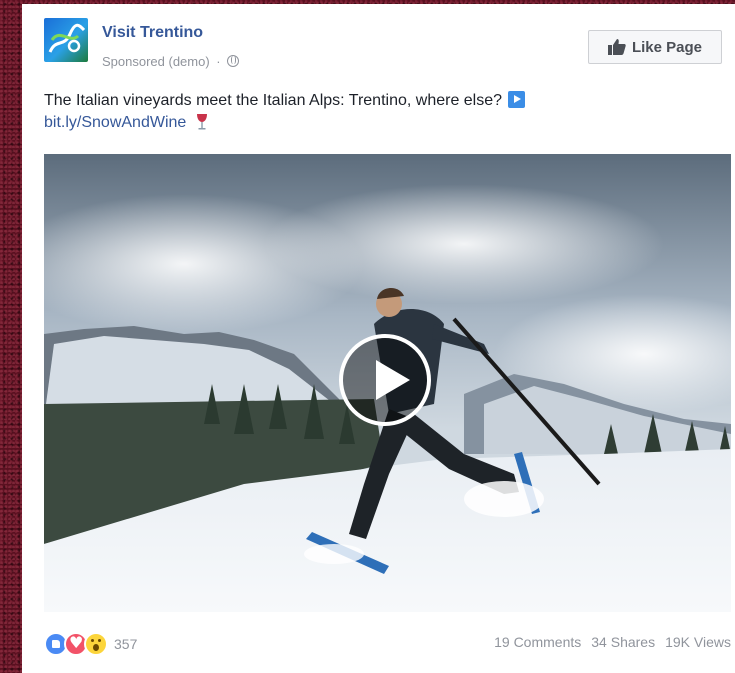 The image size is (735, 673). What do you see at coordinates (115, 122) in the screenshot?
I see `post-link: bit.ly/SnowAndWine` at bounding box center [115, 122].